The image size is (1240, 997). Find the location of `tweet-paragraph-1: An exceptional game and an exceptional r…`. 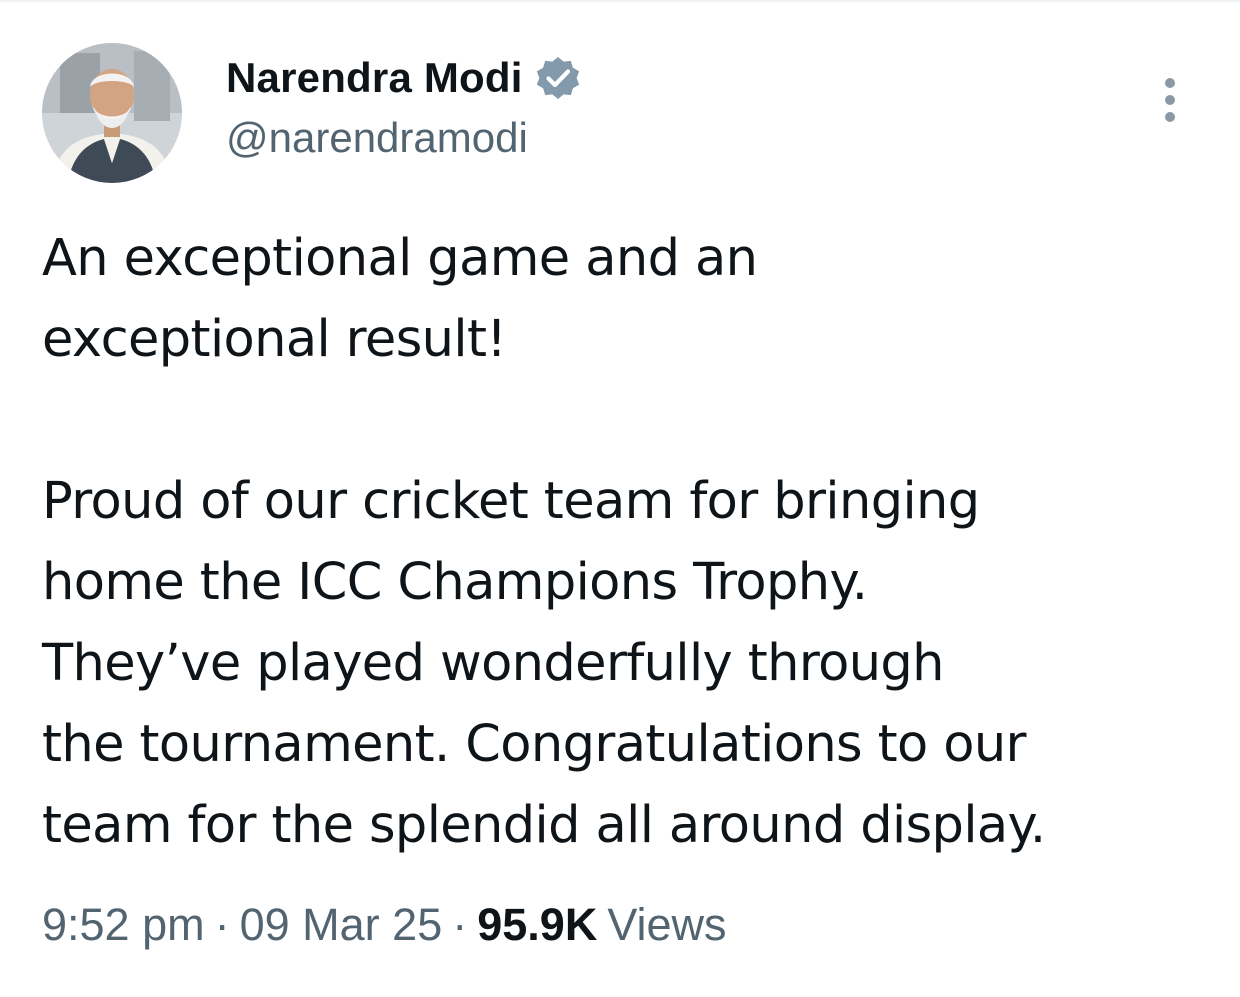

tweet-paragraph-1: An exceptional game and an exceptional r… is located at coordinates (400, 299).